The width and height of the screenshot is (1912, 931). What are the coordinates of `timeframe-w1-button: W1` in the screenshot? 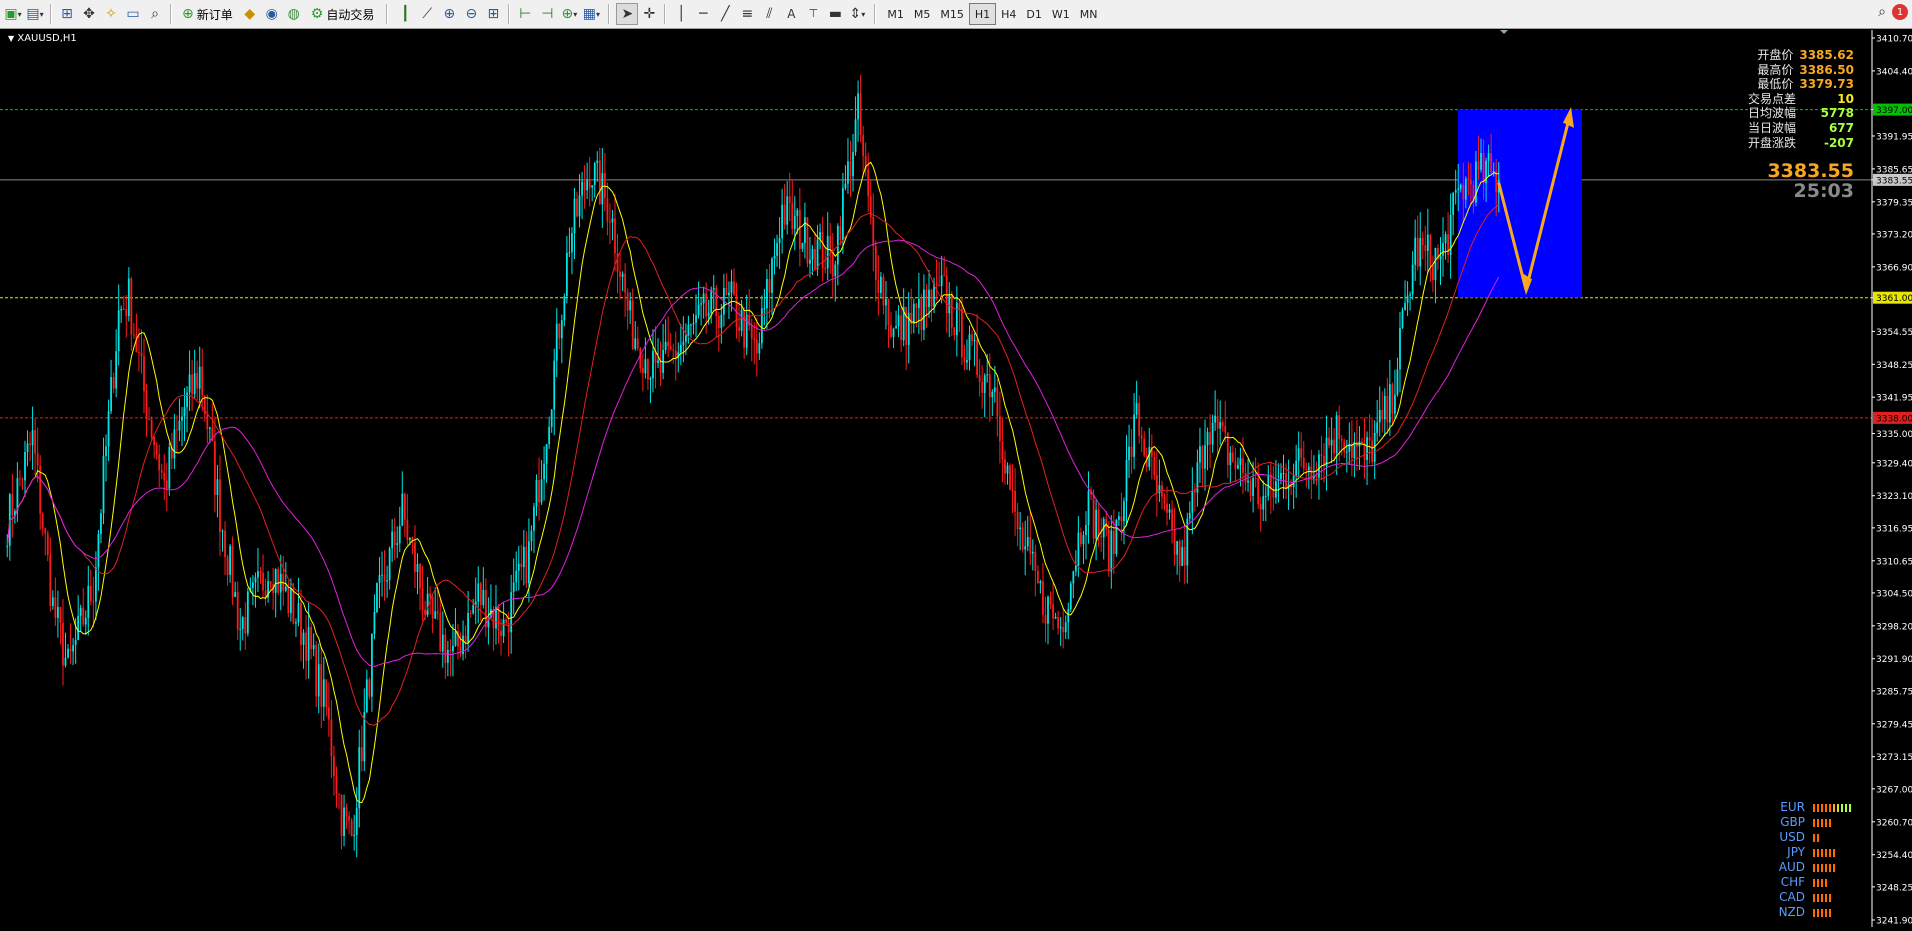 It's located at (1061, 14).